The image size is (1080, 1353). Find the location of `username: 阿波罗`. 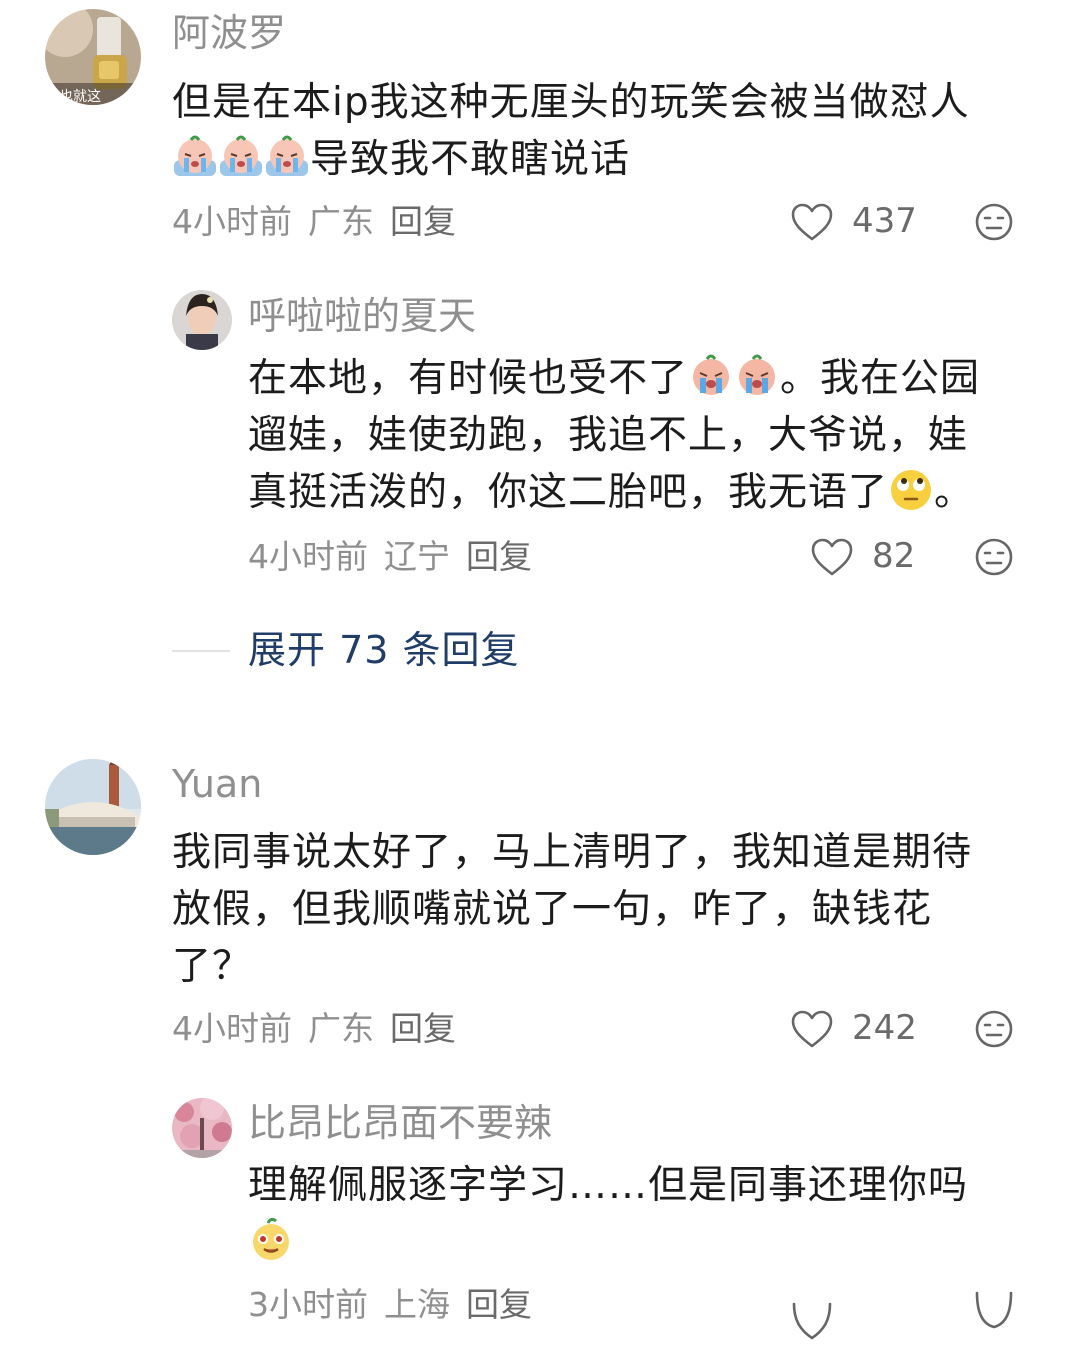

username: 阿波罗 is located at coordinates (229, 33).